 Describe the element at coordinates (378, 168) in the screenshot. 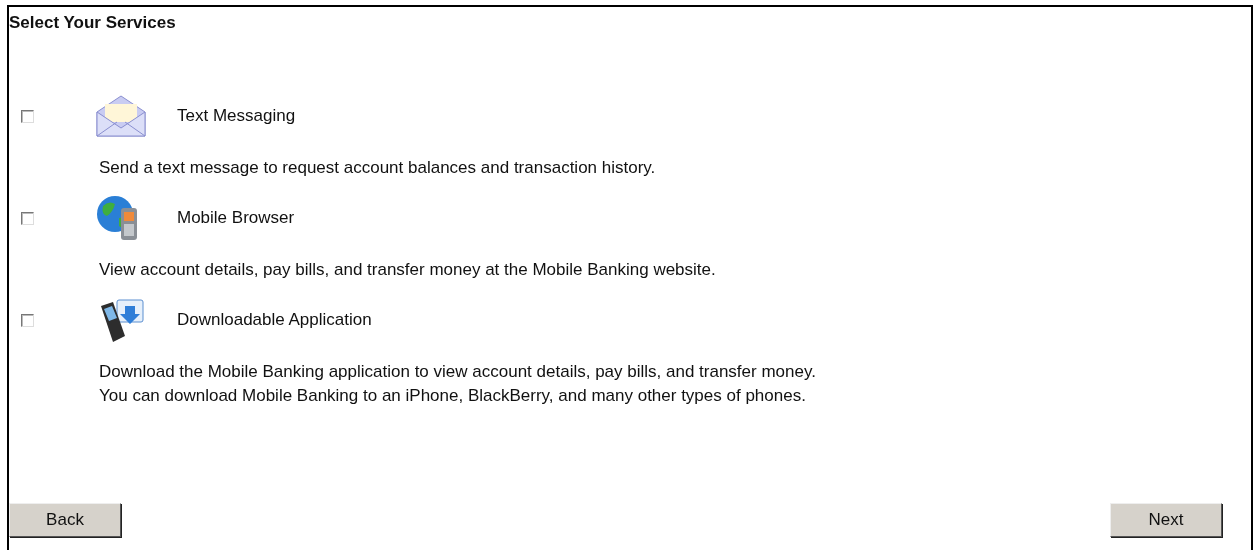

I see `service-description: Send a text message to request account balances and transaction history.` at that location.